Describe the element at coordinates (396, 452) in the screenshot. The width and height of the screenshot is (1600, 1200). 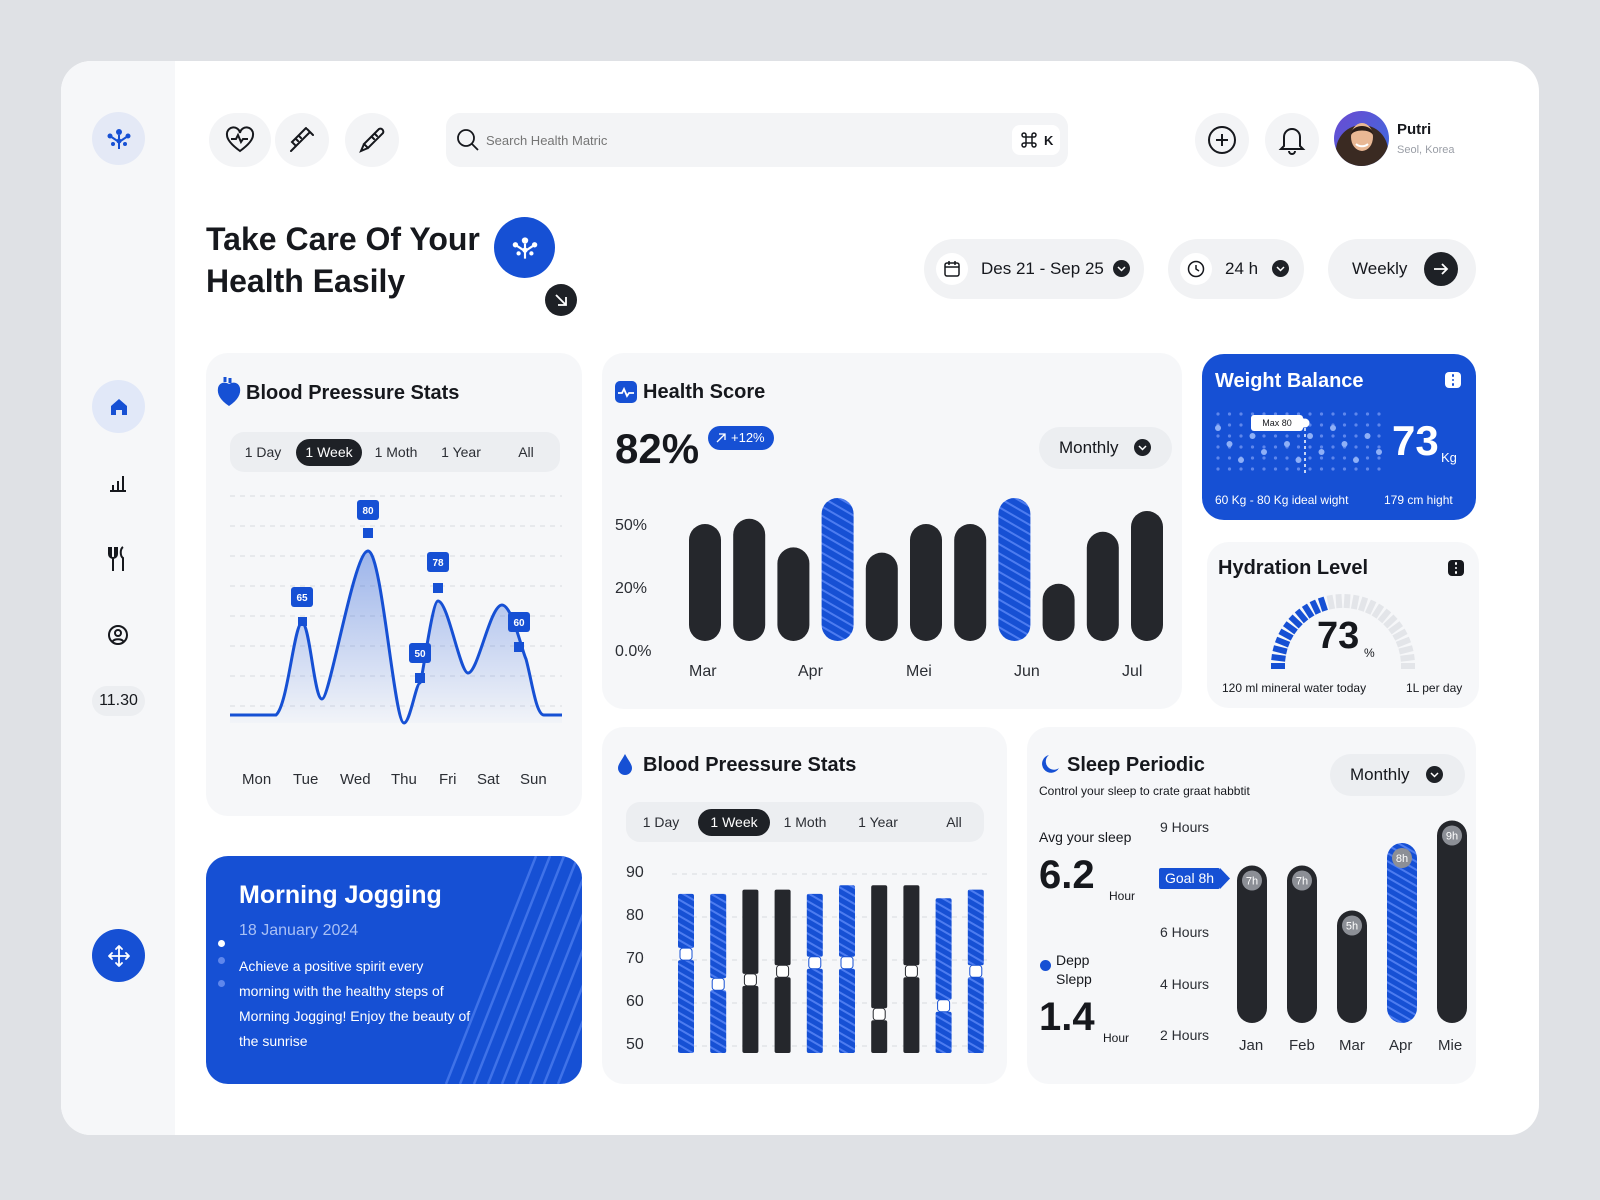
I see `bp-line-tab: 1 Moth` at that location.